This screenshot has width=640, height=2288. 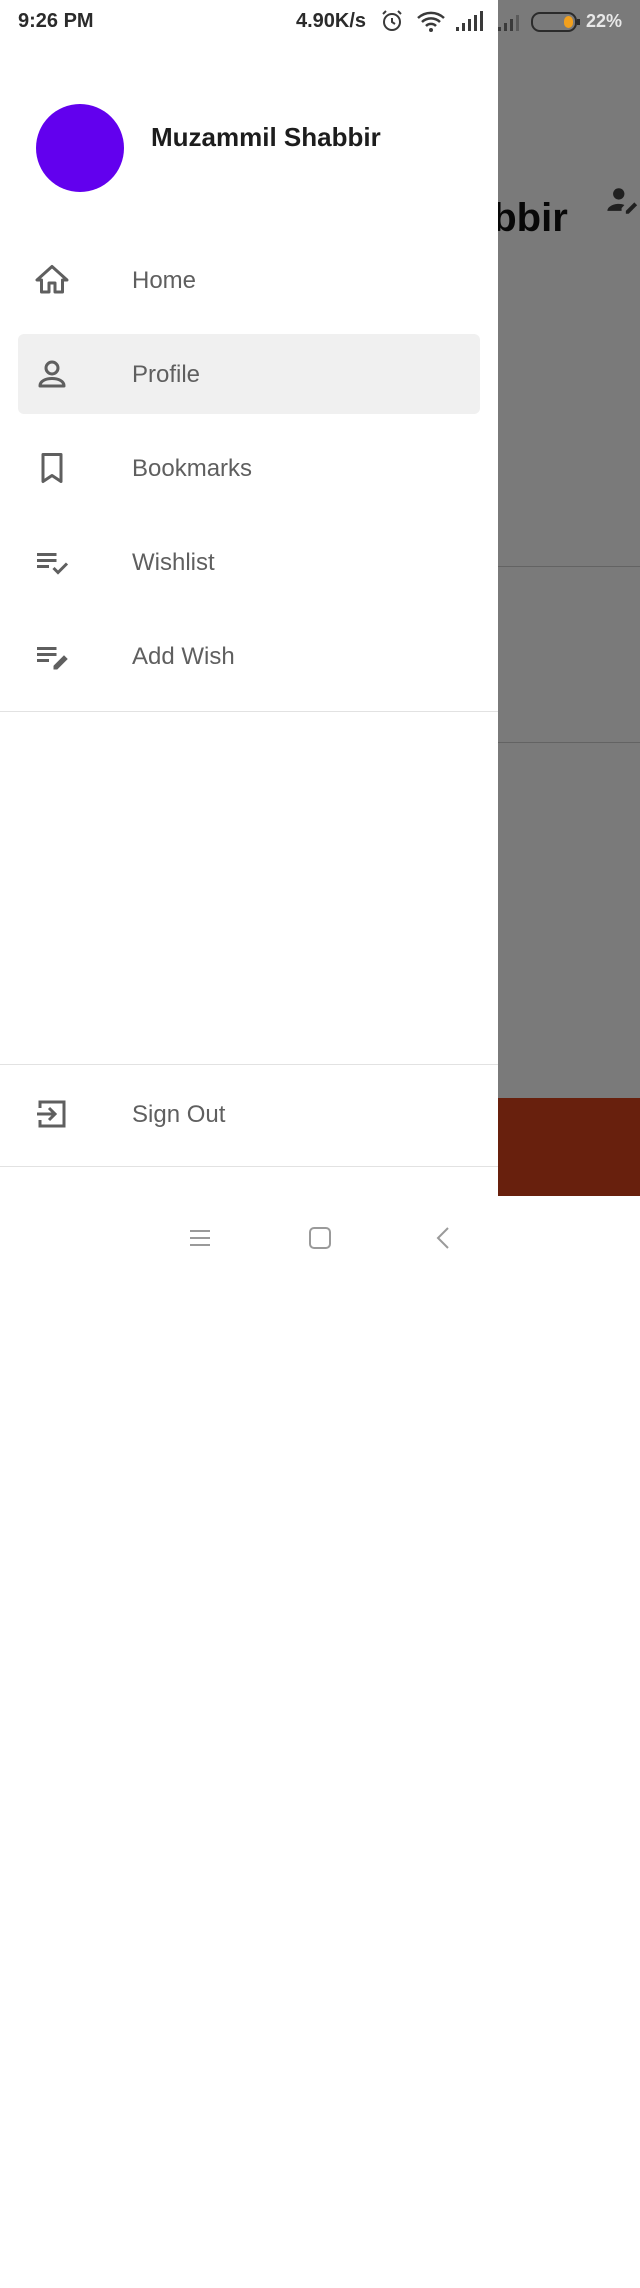 What do you see at coordinates (604, 21) in the screenshot?
I see `status-battery-percent: 22%` at bounding box center [604, 21].